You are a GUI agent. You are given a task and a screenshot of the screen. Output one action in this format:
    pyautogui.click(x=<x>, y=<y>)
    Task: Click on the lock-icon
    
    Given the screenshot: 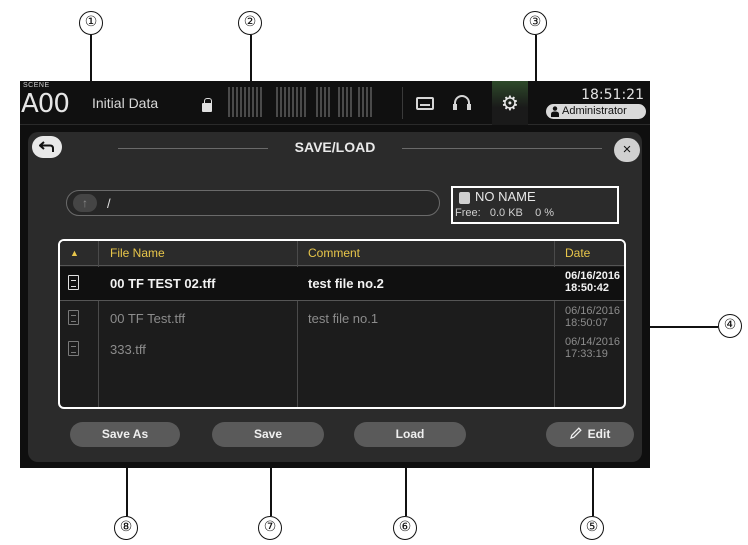 What is the action you would take?
    pyautogui.click(x=207, y=105)
    